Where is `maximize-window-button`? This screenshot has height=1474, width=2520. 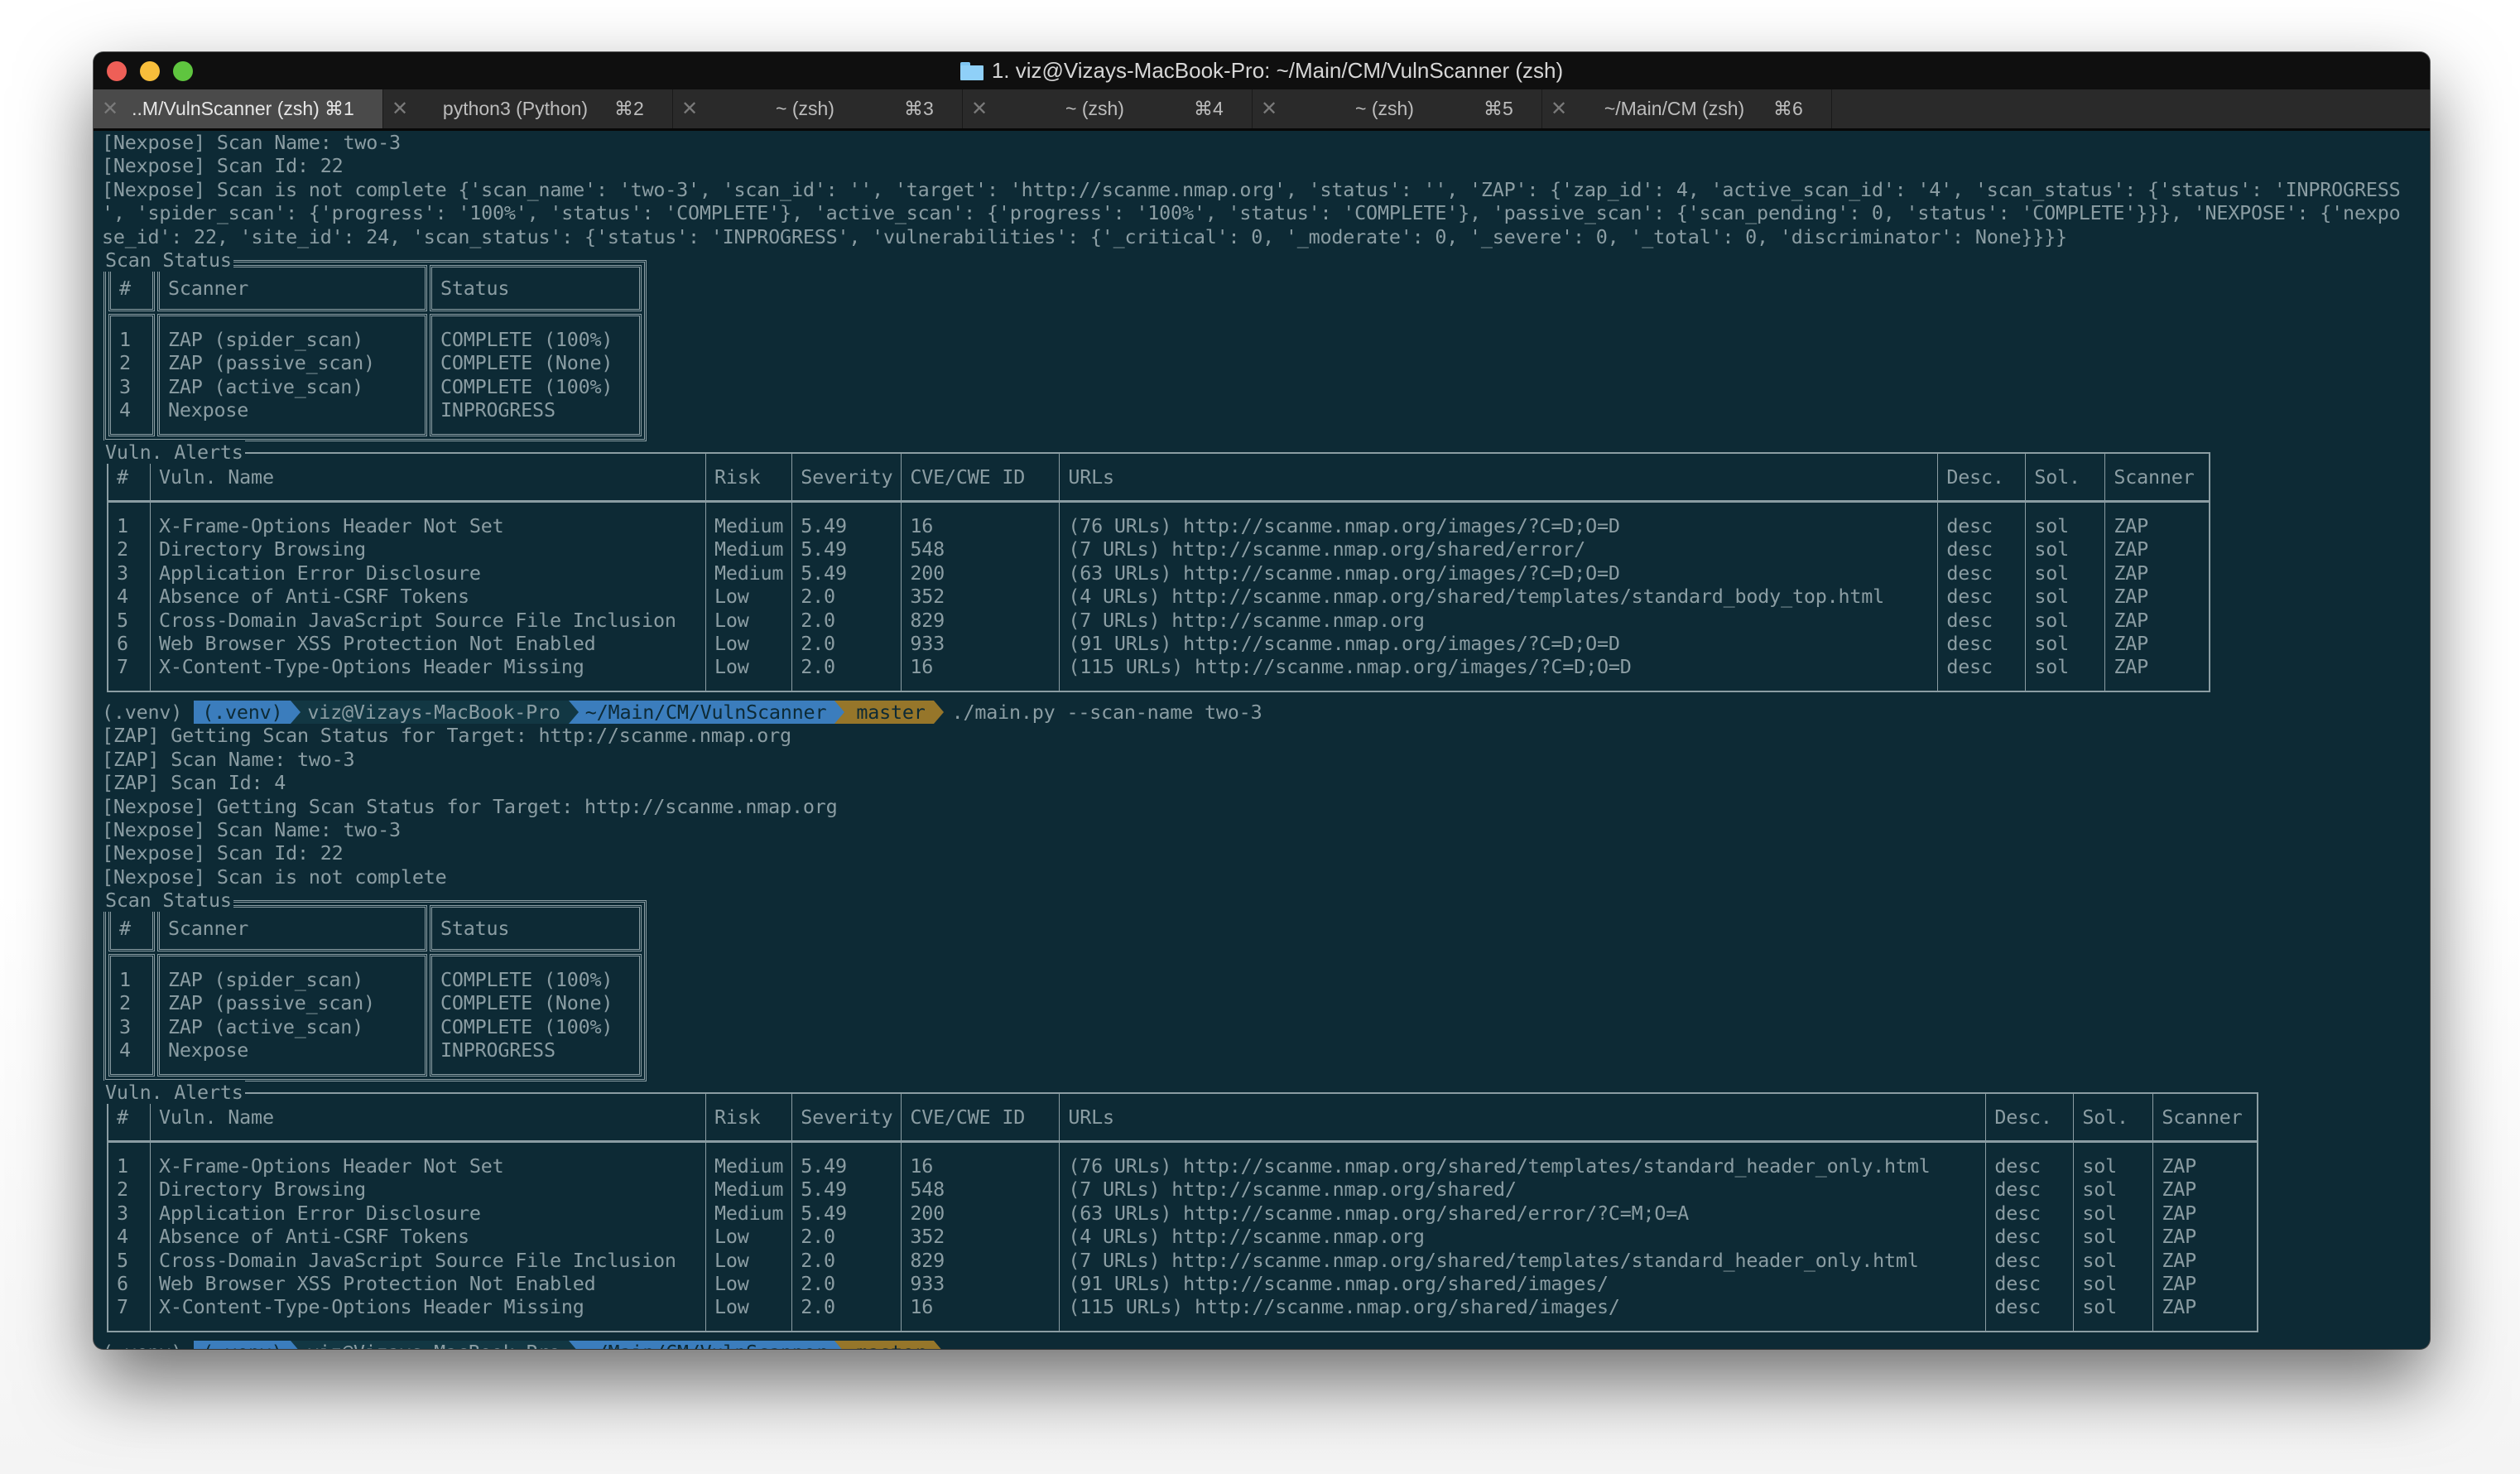 maximize-window-button is located at coordinates (183, 71).